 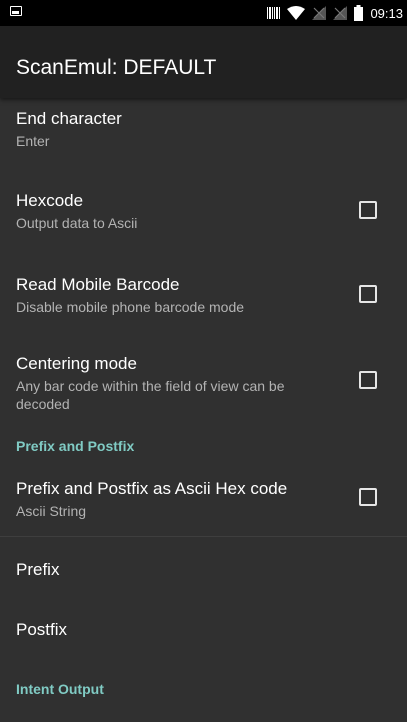 I want to click on pref-title: Prefix and Postfix as Ascii Hex code, so click(x=152, y=488).